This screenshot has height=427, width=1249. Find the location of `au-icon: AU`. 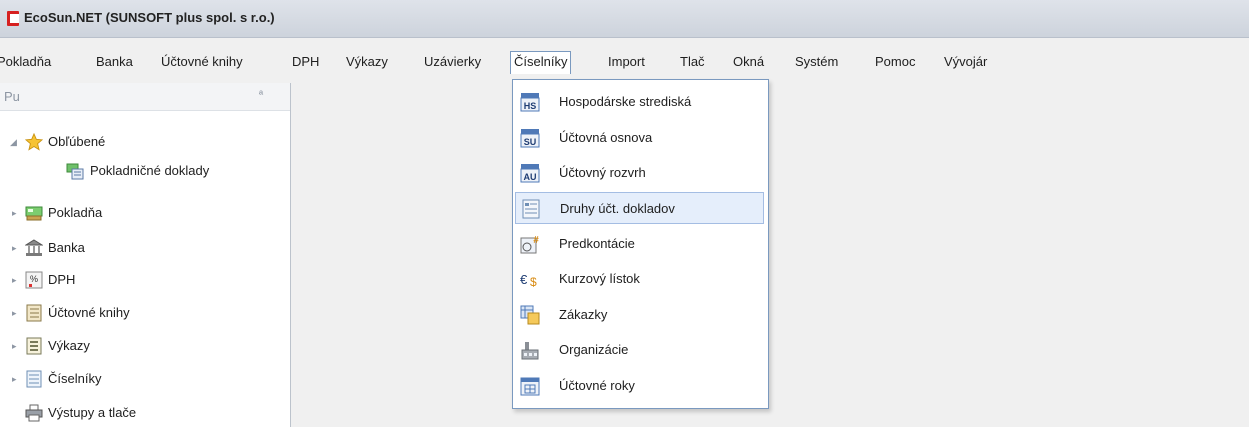

au-icon: AU is located at coordinates (530, 173).